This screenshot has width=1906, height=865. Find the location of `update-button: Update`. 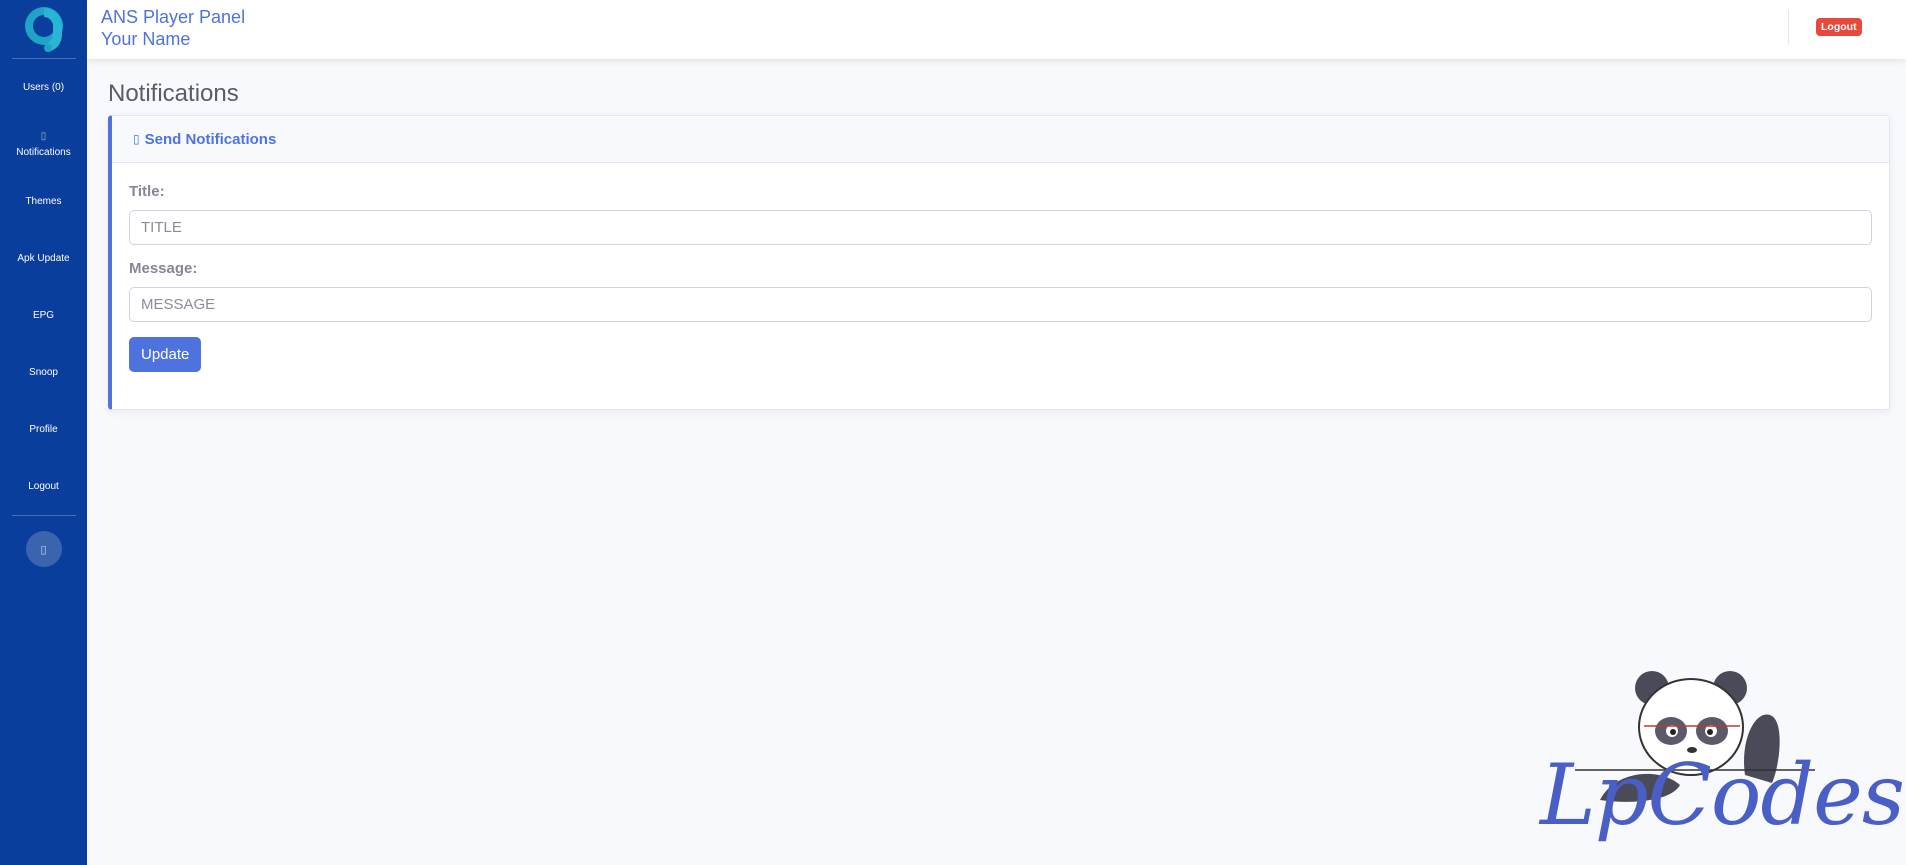

update-button: Update is located at coordinates (165, 354).